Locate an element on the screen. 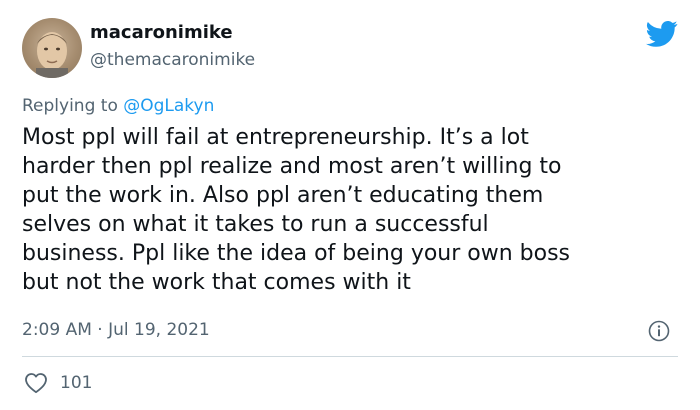  replying-prefix: Replying to is located at coordinates (73, 106).